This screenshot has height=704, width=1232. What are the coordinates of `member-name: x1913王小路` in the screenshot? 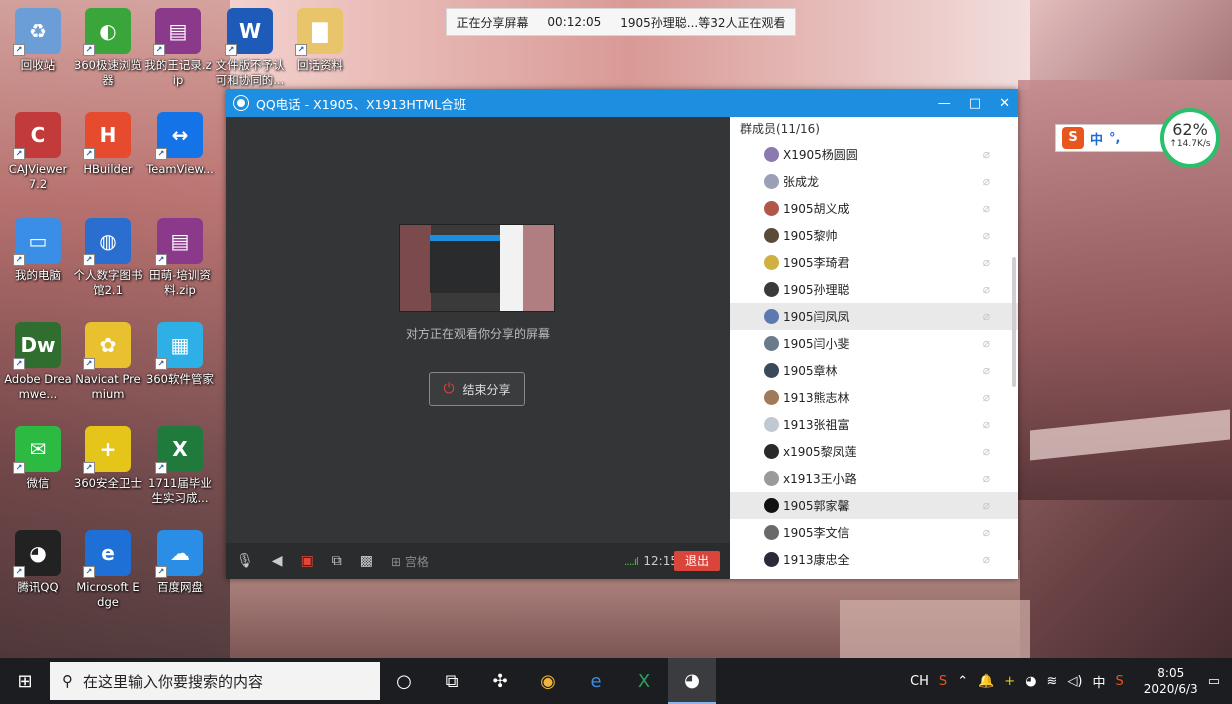 It's located at (820, 479).